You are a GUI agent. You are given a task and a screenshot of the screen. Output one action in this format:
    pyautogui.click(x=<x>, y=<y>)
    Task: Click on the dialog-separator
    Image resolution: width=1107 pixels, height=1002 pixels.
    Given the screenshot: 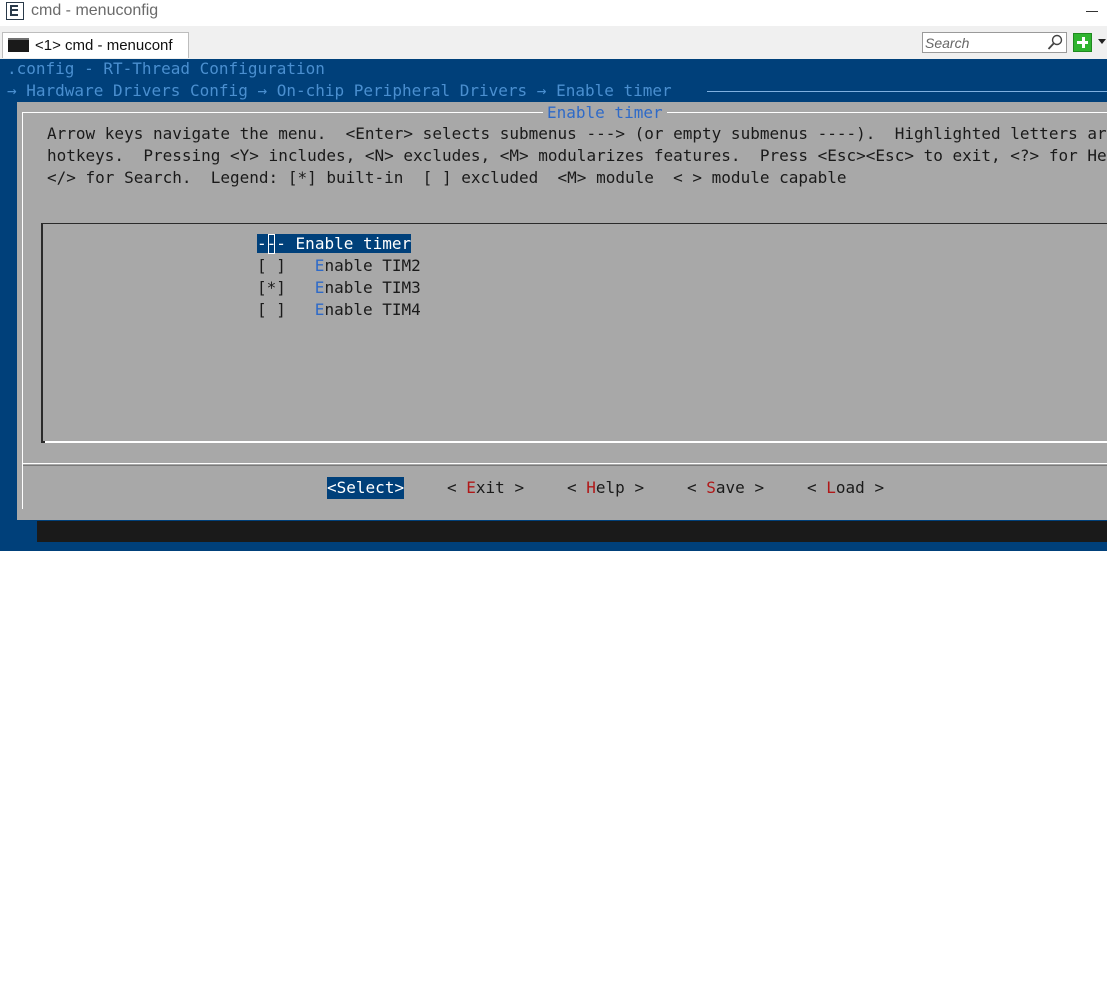 What is the action you would take?
    pyautogui.click(x=565, y=463)
    